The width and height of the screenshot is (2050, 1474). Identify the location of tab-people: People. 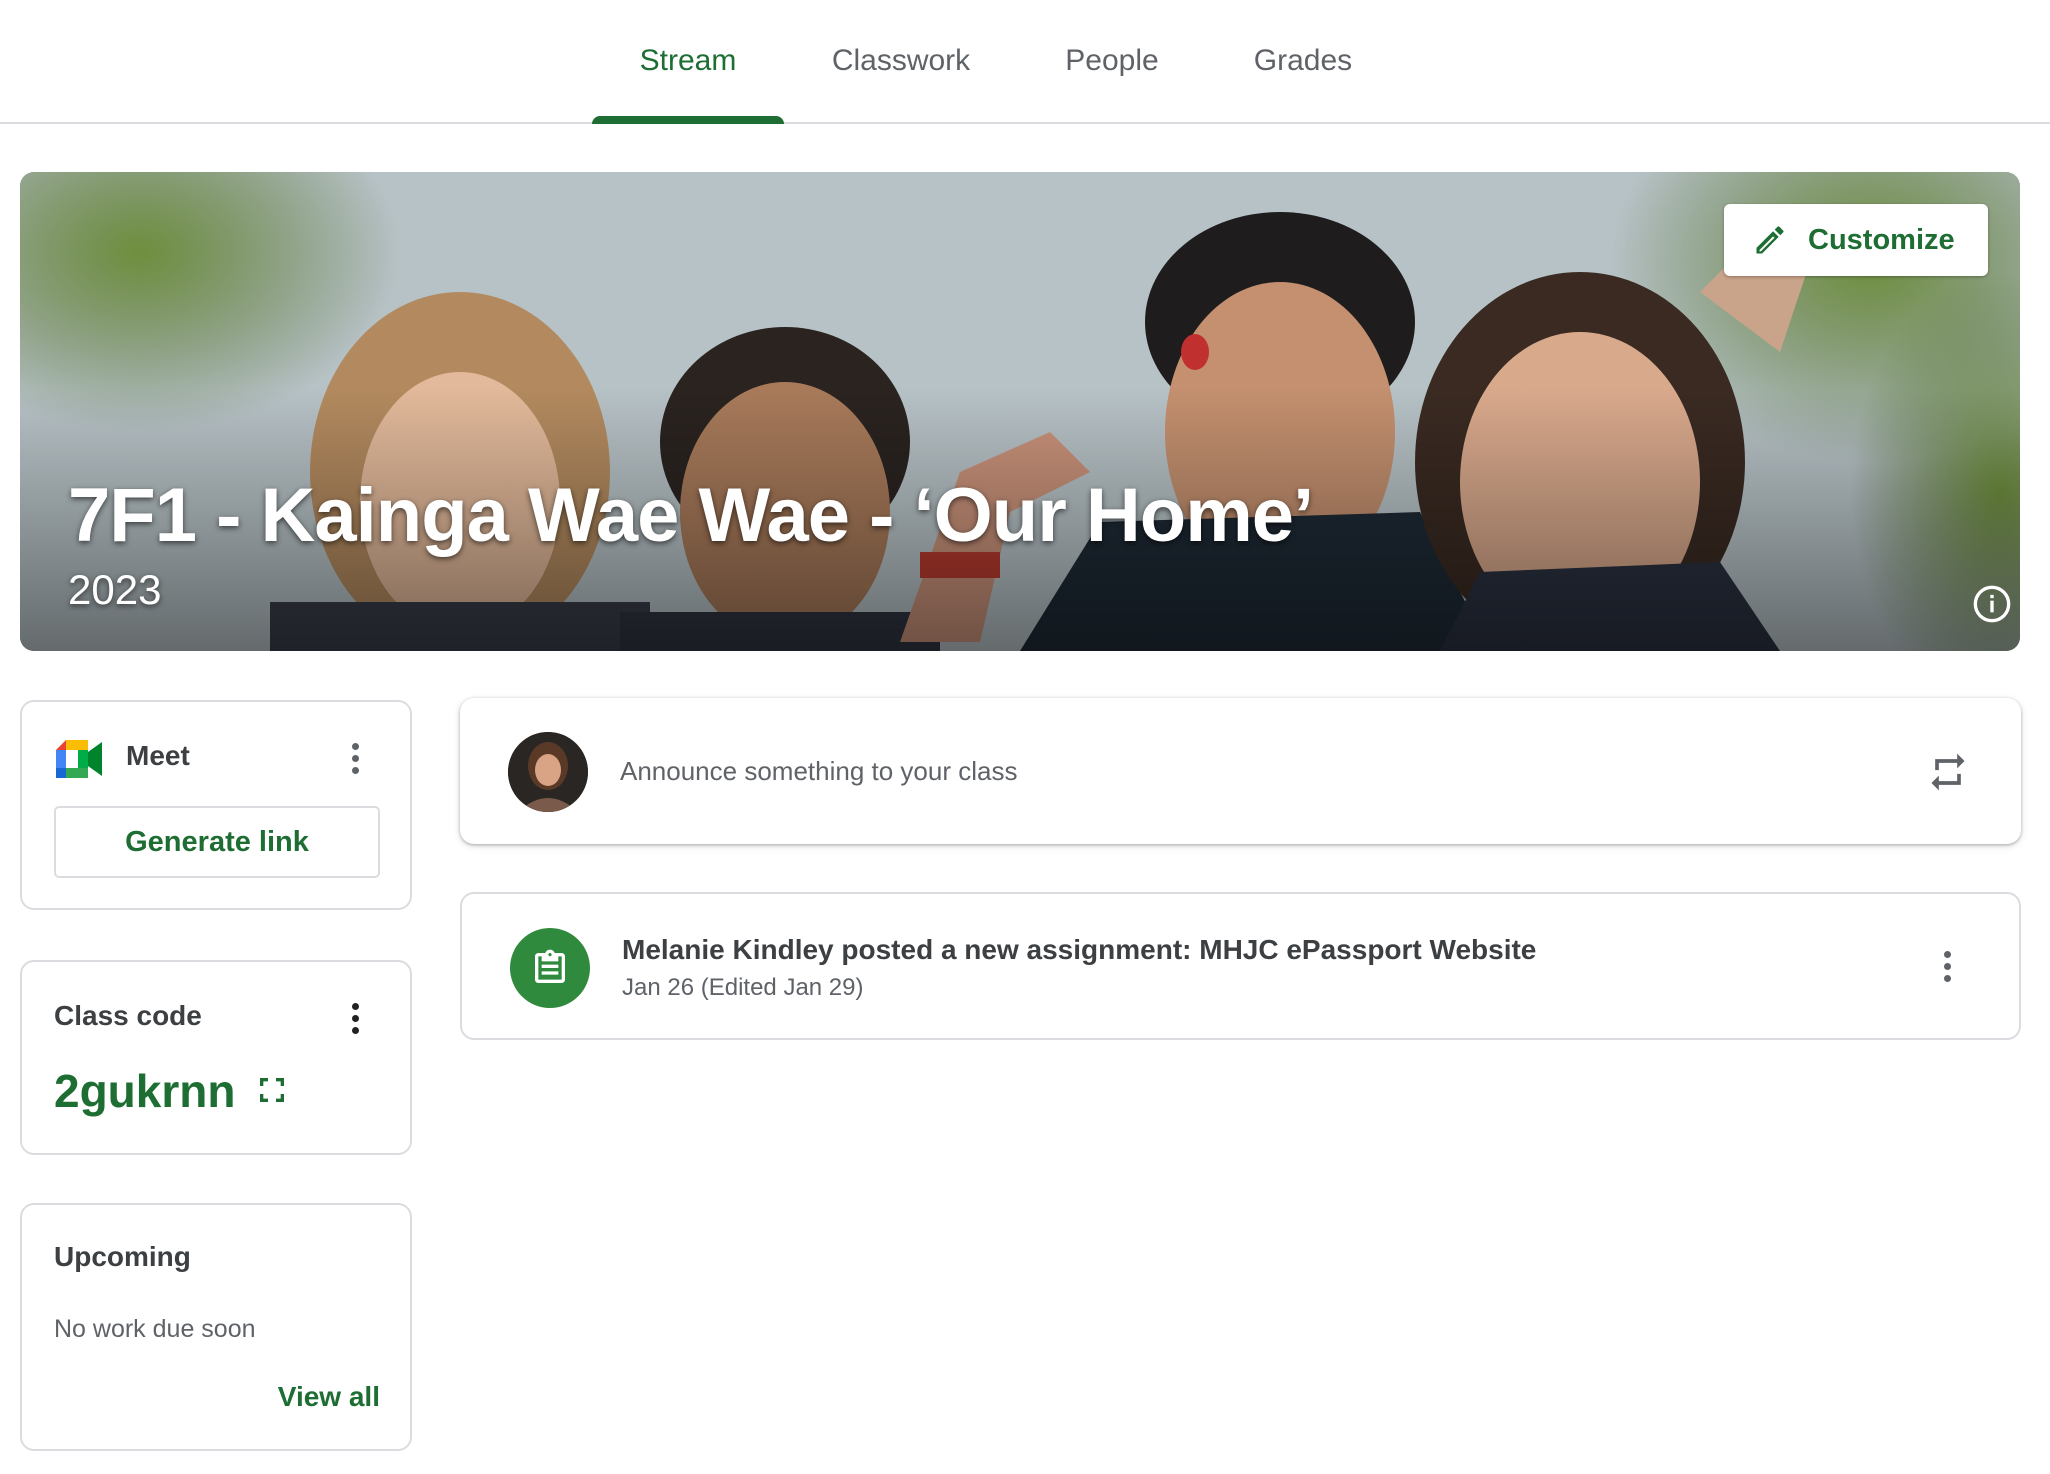
(1112, 61).